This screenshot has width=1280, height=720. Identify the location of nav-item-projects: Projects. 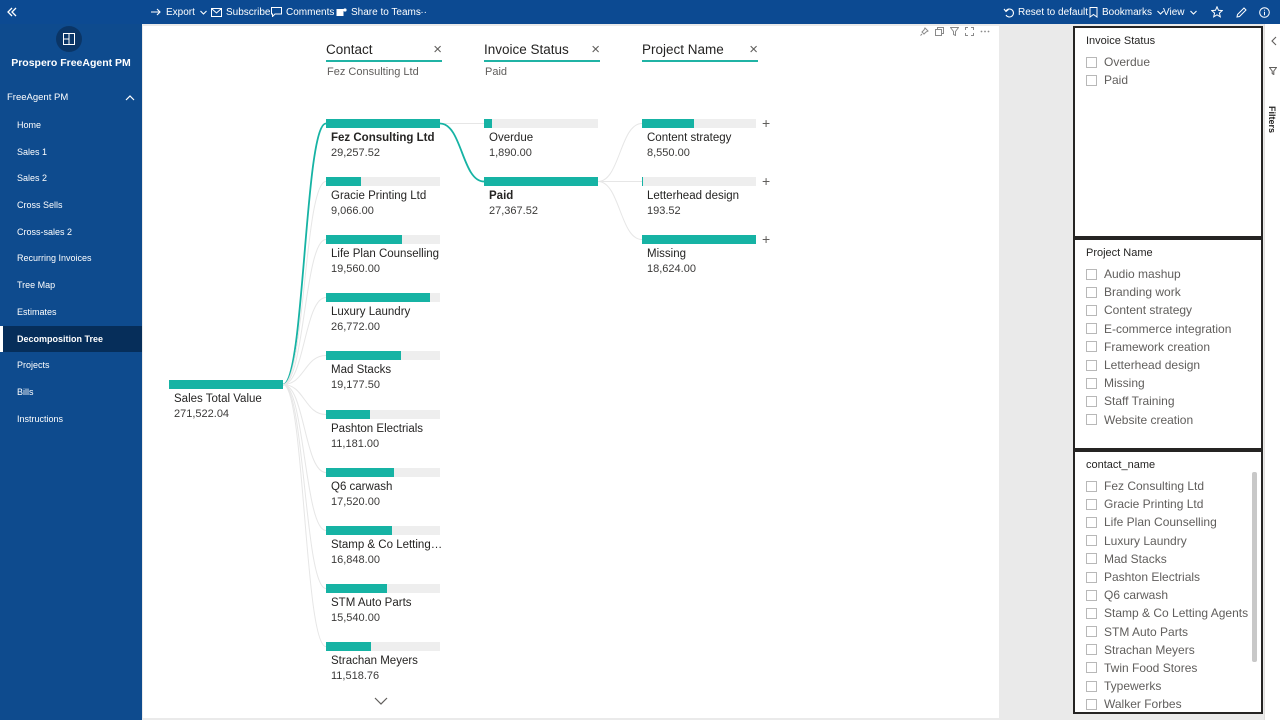
(71, 365).